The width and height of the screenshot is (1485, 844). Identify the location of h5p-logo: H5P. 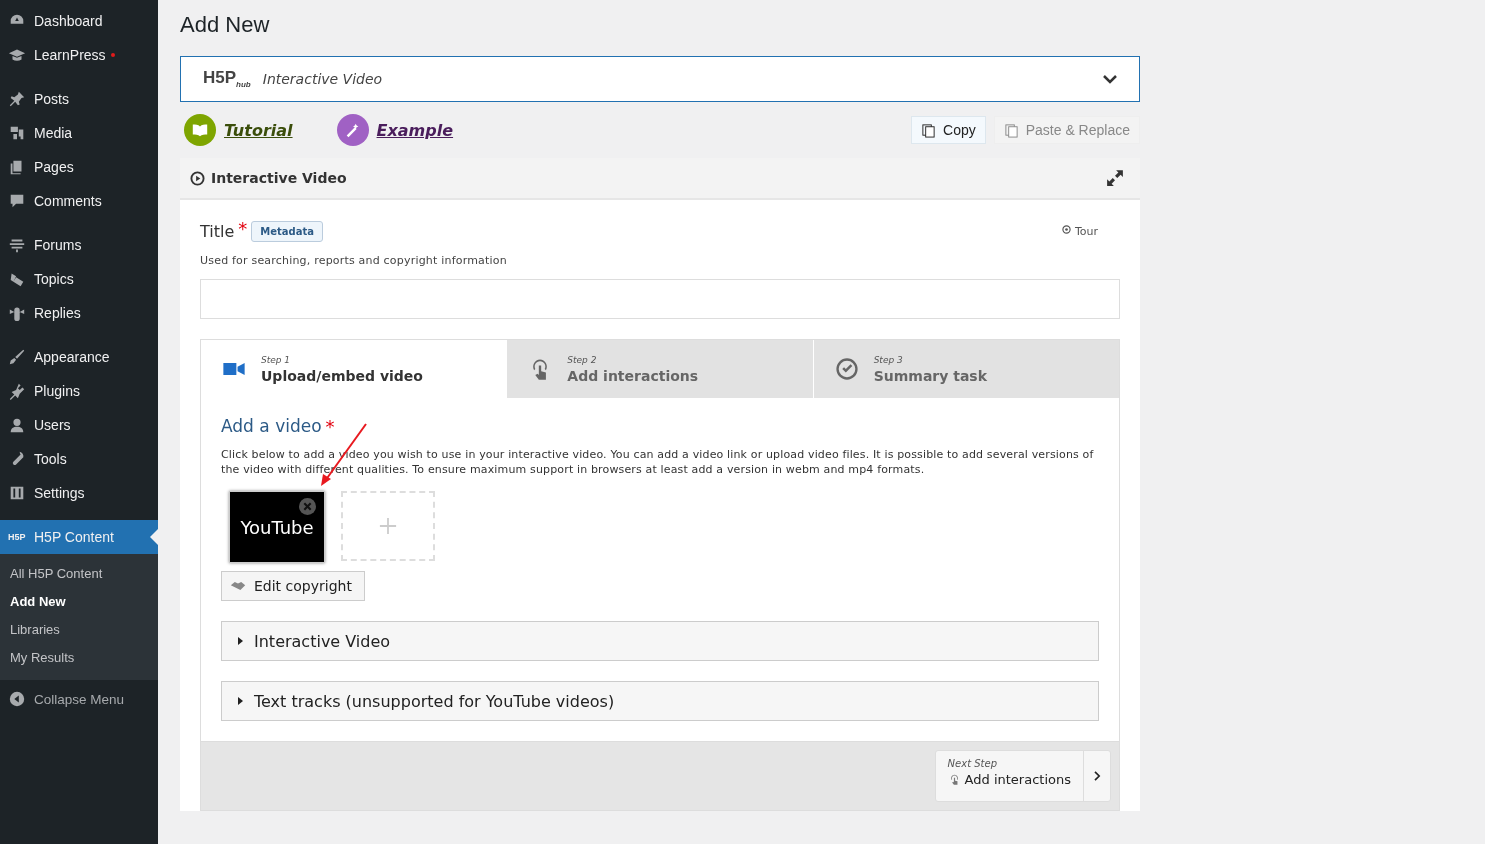
(17, 537).